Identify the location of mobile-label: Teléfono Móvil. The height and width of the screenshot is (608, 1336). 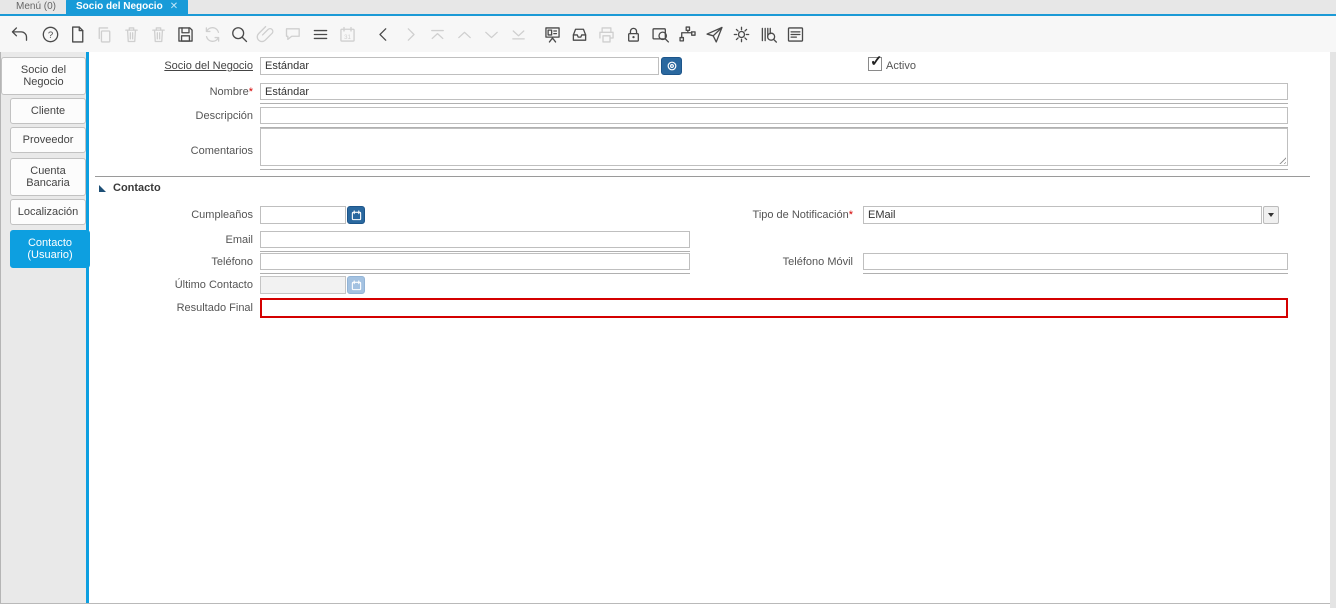
(817, 262).